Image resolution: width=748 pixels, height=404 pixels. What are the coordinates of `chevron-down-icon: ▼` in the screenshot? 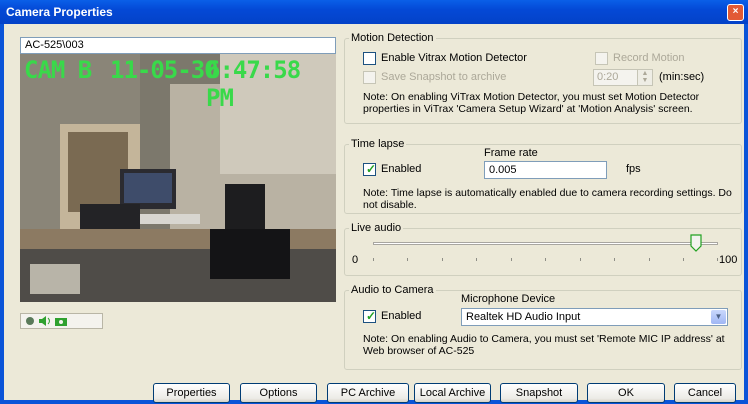 It's located at (718, 317).